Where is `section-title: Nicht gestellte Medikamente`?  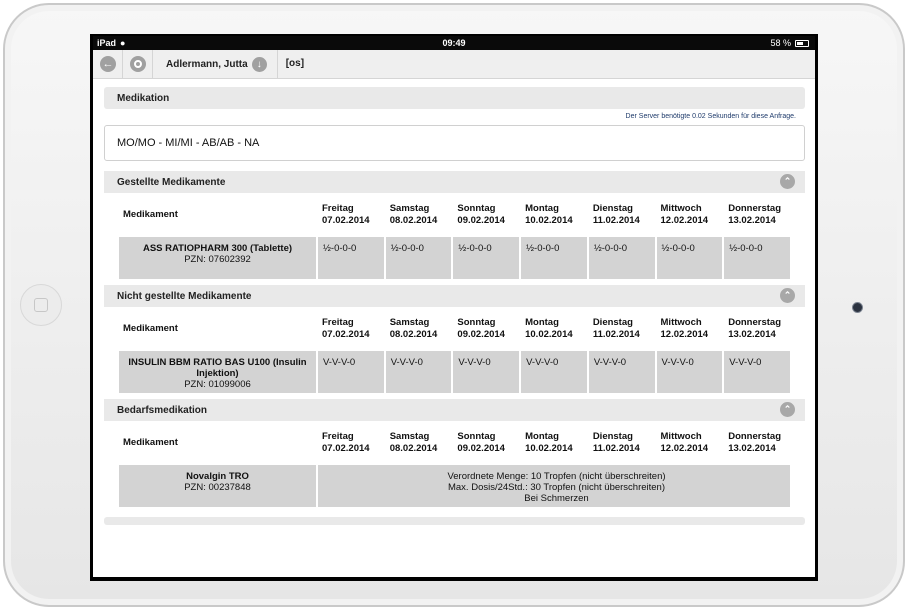 section-title: Nicht gestellte Medikamente is located at coordinates (184, 296).